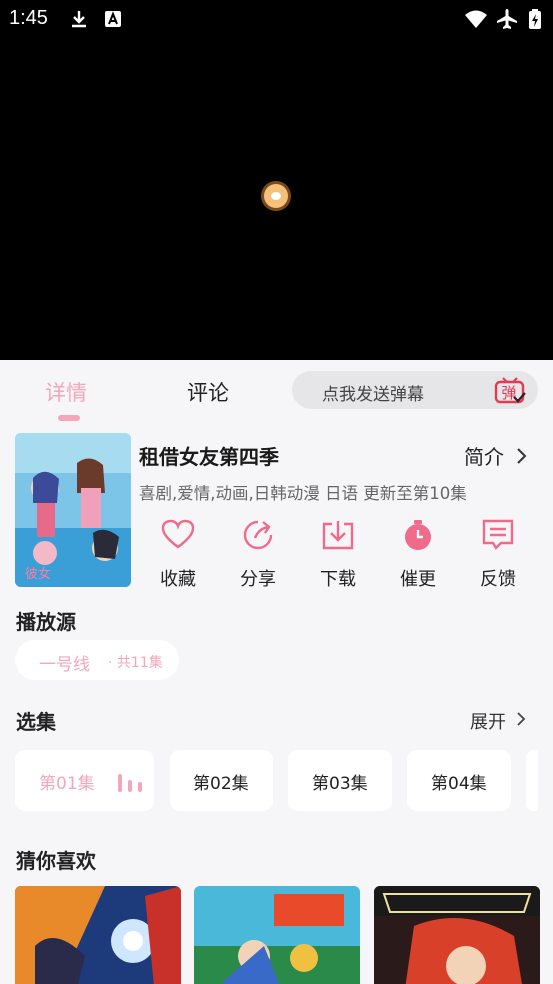 The image size is (553, 984). Describe the element at coordinates (459, 784) in the screenshot. I see `episode-label: 第04集` at that location.